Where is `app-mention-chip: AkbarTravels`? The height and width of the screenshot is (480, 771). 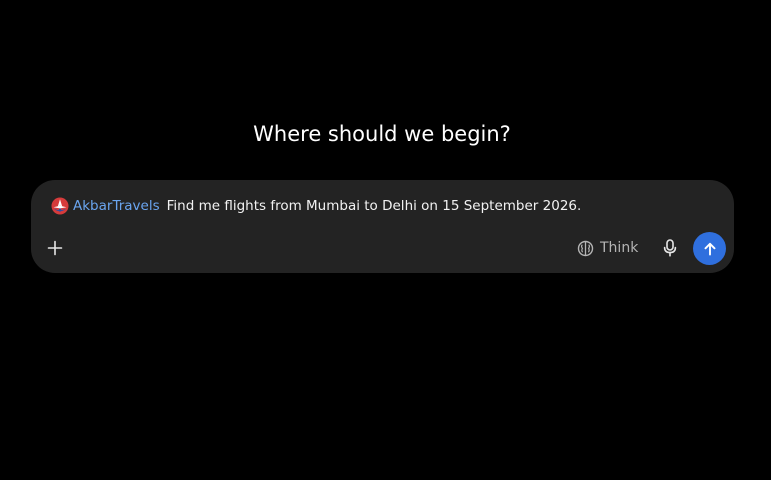
app-mention-chip: AkbarTravels is located at coordinates (105, 206).